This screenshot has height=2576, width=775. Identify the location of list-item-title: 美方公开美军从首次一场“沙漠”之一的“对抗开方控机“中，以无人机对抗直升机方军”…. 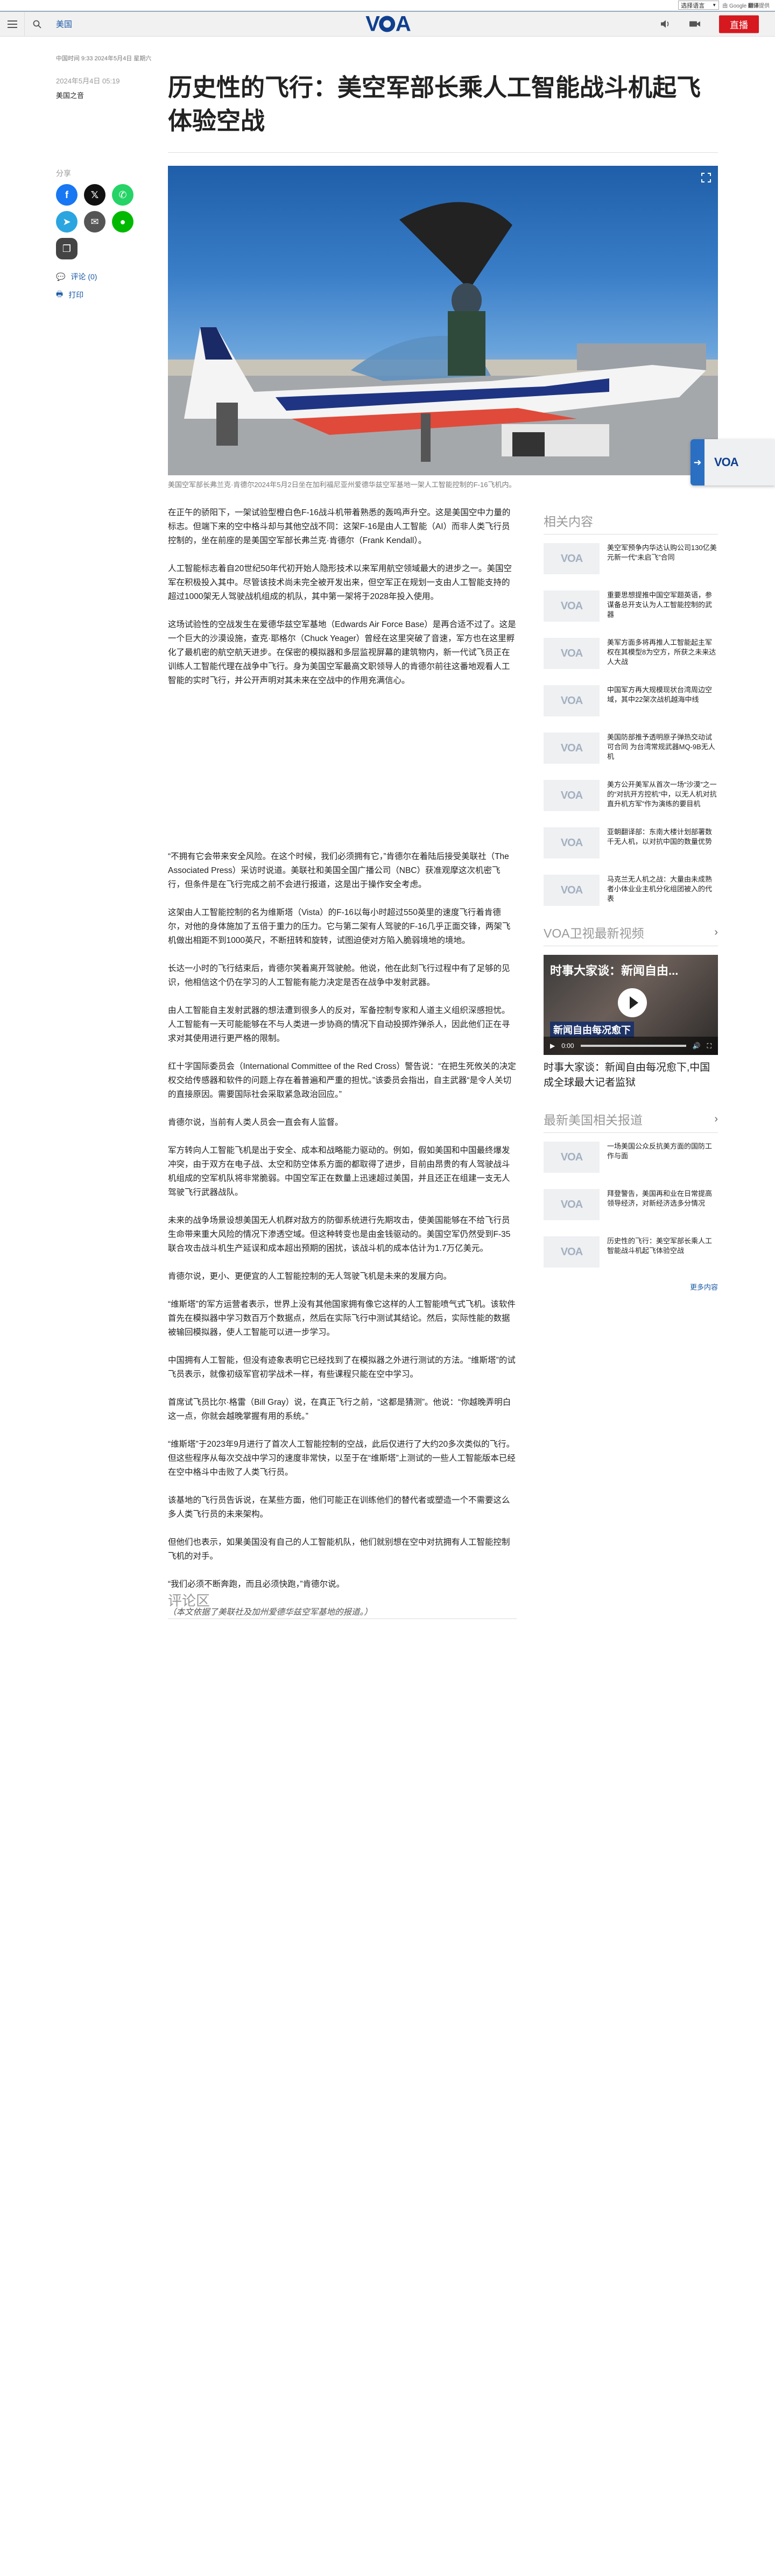
(662, 794).